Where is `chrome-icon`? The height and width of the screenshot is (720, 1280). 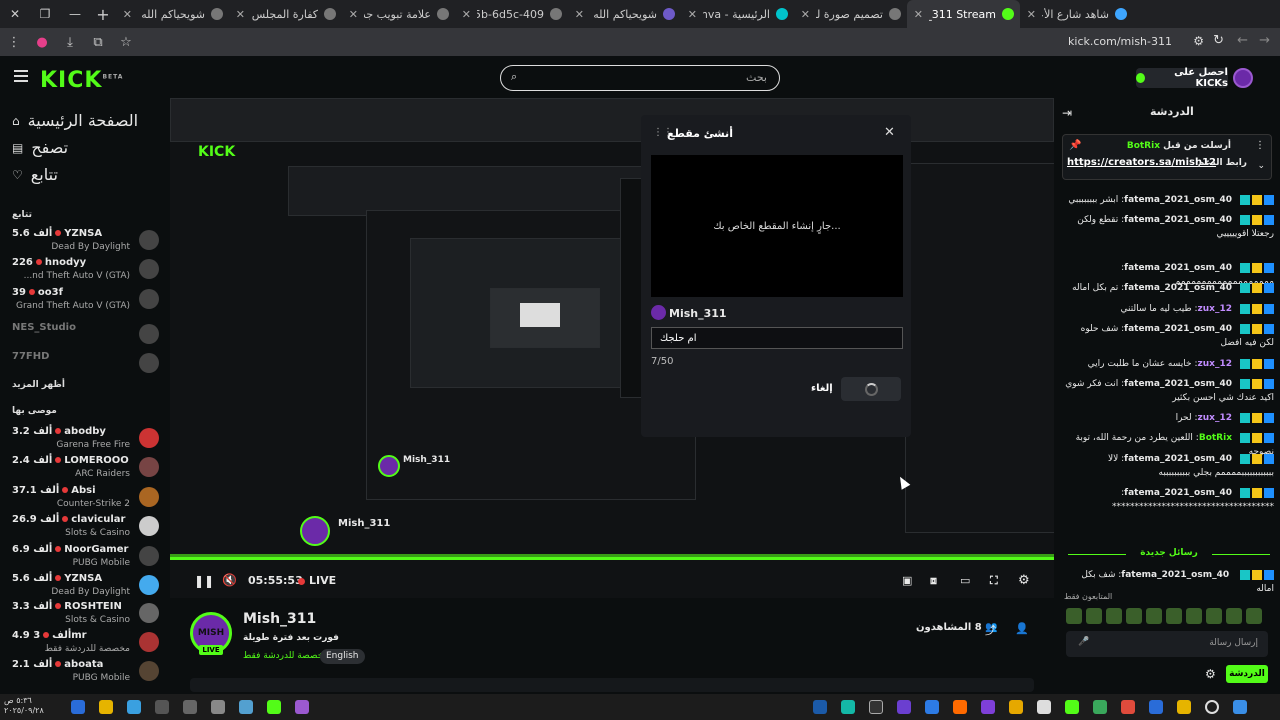 chrome-icon is located at coordinates (1128, 707).